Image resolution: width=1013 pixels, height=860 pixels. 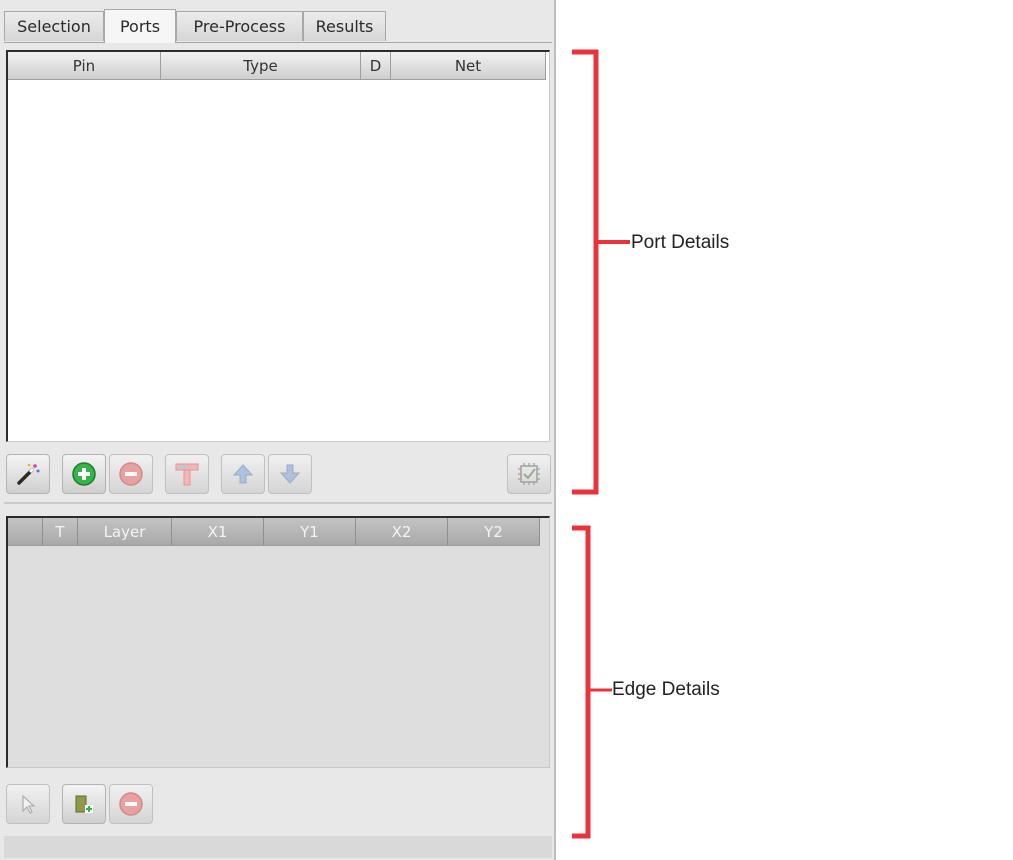 What do you see at coordinates (54, 26) in the screenshot?
I see `tab-selection: Selection` at bounding box center [54, 26].